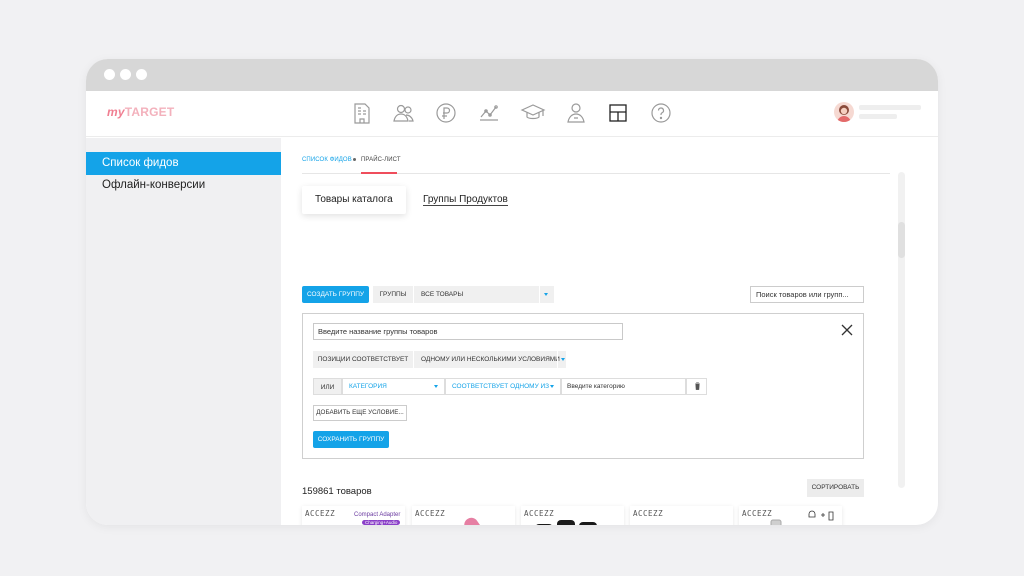 The width and height of the screenshot is (1024, 576). Describe the element at coordinates (377, 515) in the screenshot. I see `card-caption: Compact Adapter` at that location.